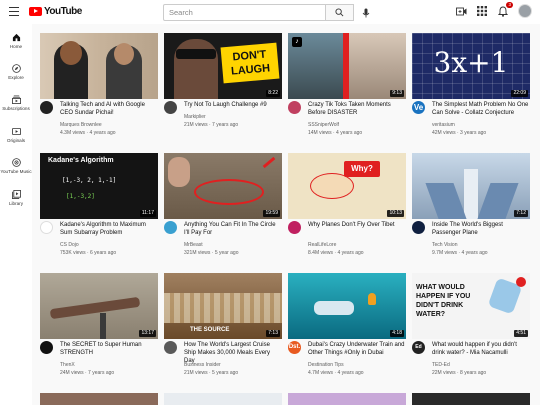  What do you see at coordinates (63, 11) in the screenshot?
I see `logo-text: YouTube` at bounding box center [63, 11].